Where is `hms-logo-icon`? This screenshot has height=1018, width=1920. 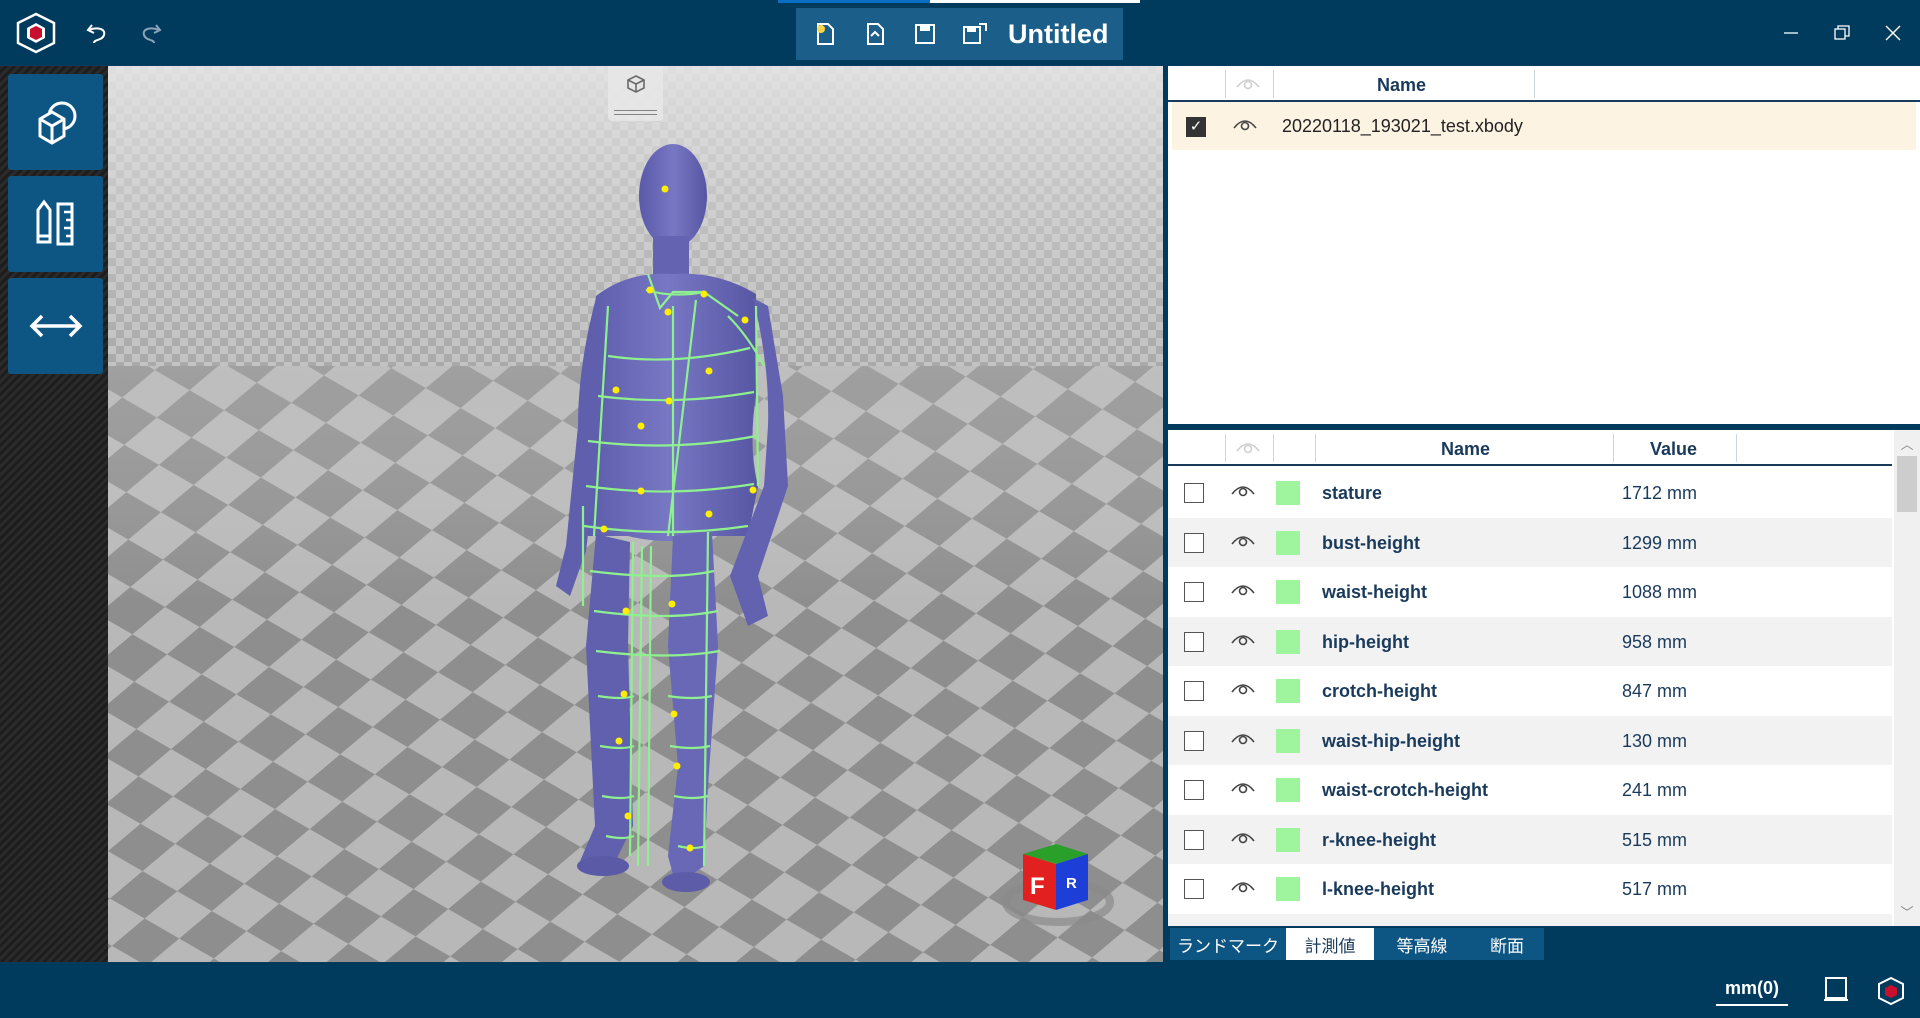
hms-logo-icon is located at coordinates (36, 33).